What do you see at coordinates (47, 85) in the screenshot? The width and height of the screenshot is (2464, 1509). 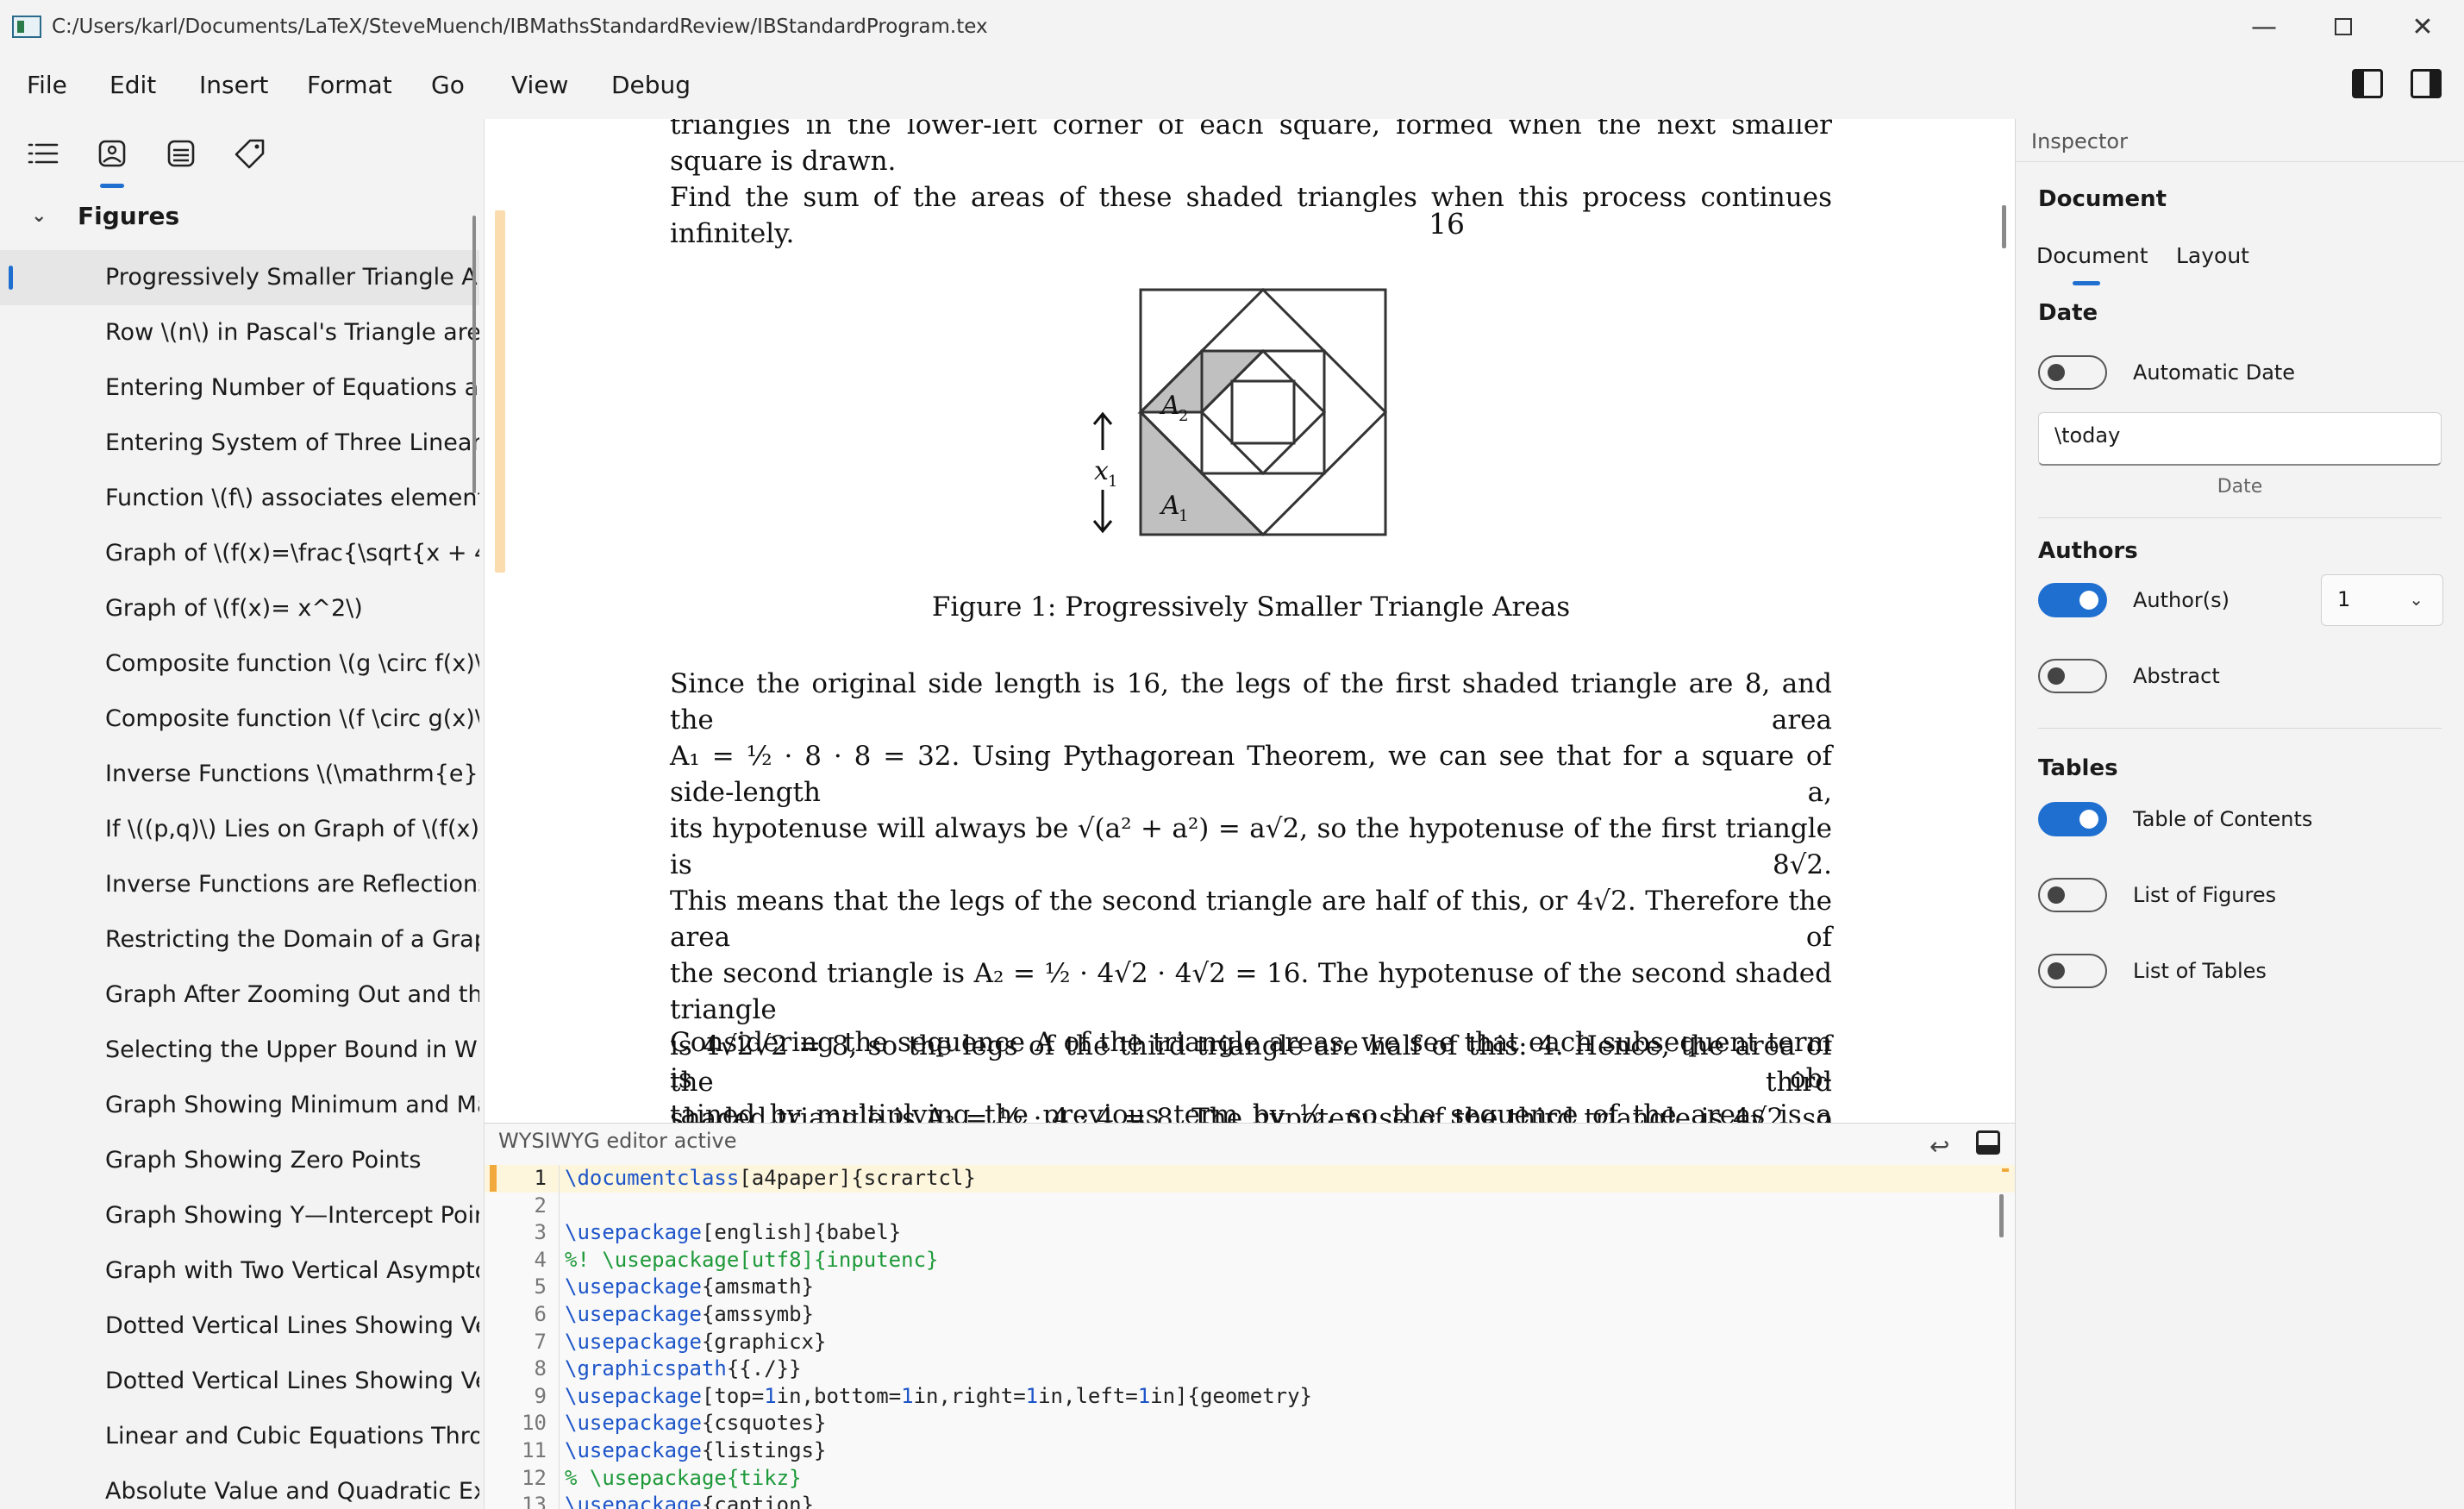 I see `menu-file: File` at bounding box center [47, 85].